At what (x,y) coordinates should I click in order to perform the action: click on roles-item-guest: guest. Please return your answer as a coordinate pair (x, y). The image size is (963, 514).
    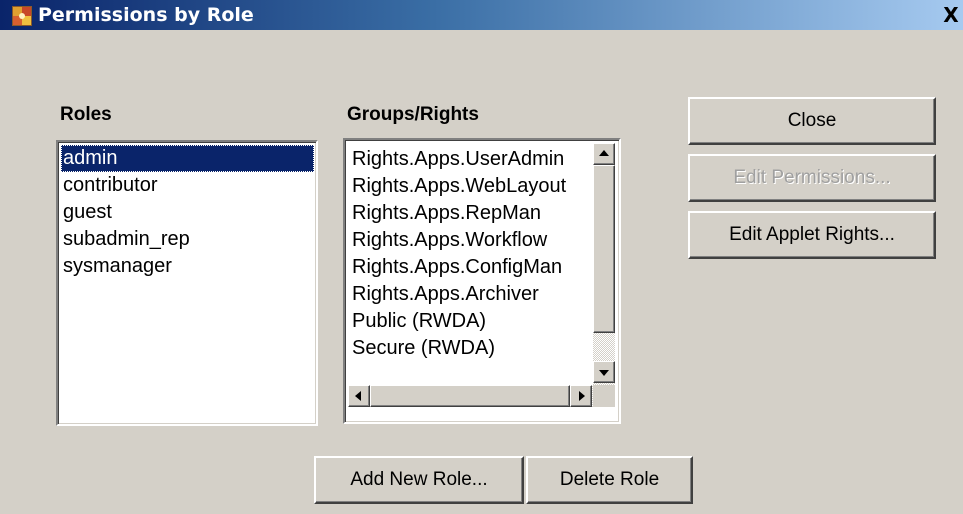
    Looking at the image, I should click on (187, 212).